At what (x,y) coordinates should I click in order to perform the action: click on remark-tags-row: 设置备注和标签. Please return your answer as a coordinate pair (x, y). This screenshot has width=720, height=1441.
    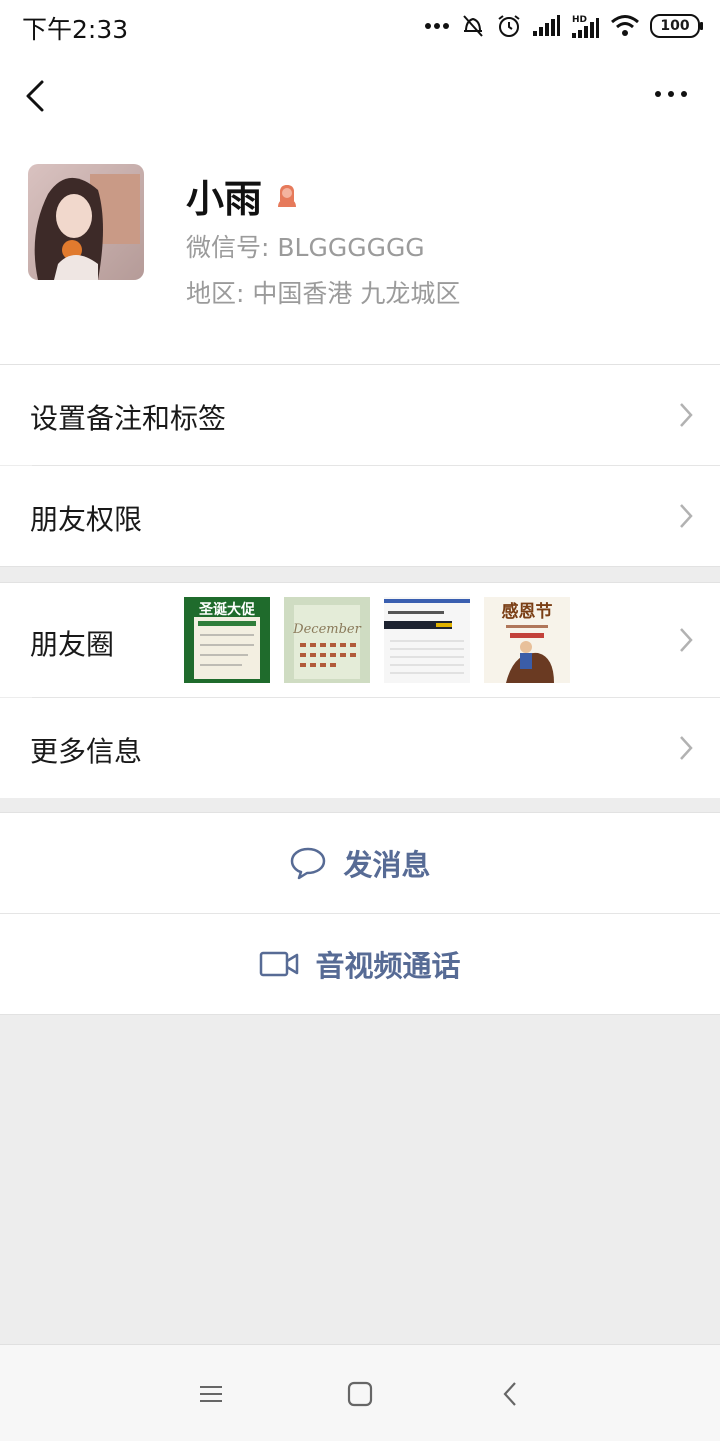
    Looking at the image, I should click on (360, 415).